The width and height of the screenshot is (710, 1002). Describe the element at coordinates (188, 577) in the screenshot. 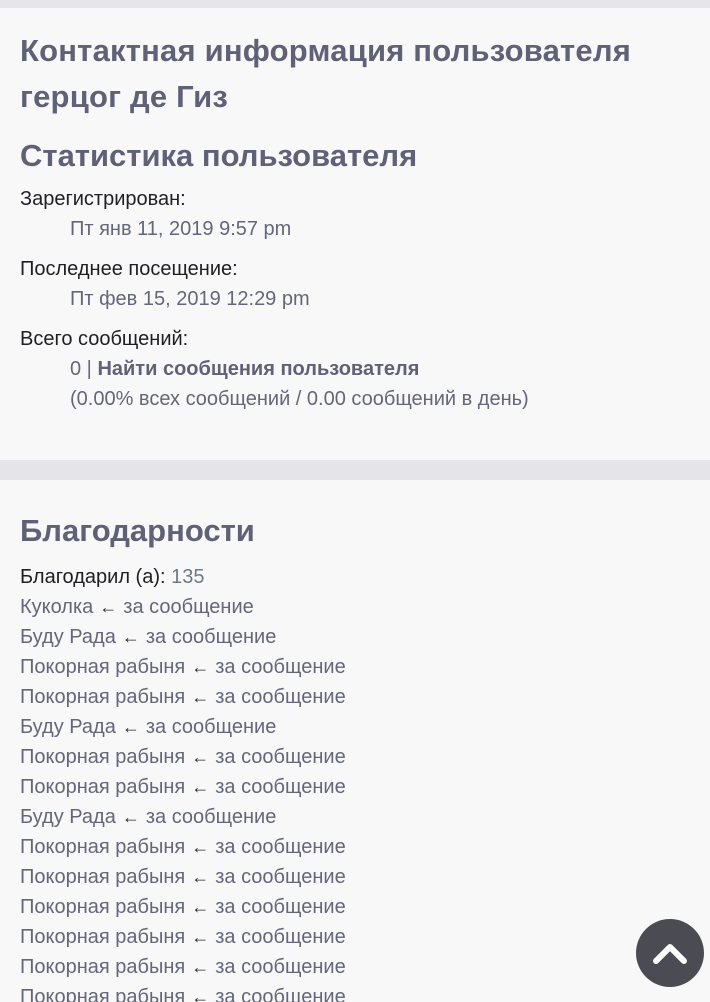

I see `thanks-gave-count: 135` at that location.